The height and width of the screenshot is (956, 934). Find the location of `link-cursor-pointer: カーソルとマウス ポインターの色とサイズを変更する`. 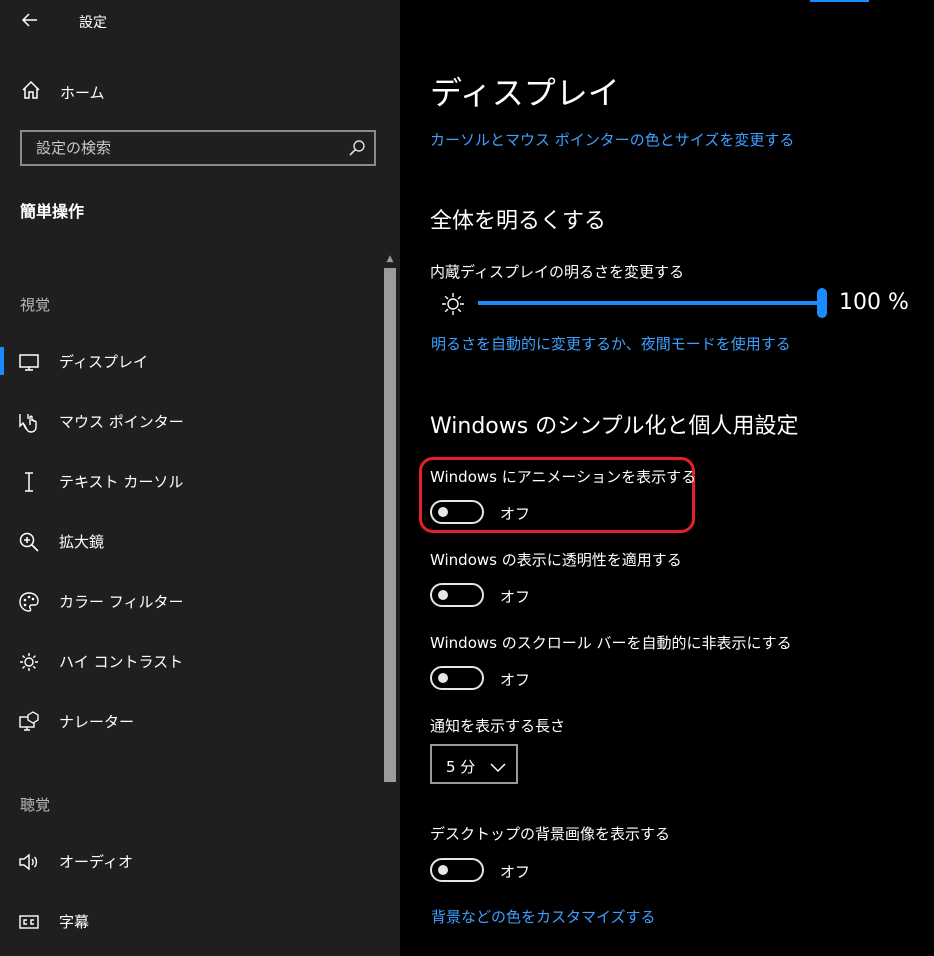

link-cursor-pointer: カーソルとマウス ポインターの色とサイズを変更する is located at coordinates (612, 139).